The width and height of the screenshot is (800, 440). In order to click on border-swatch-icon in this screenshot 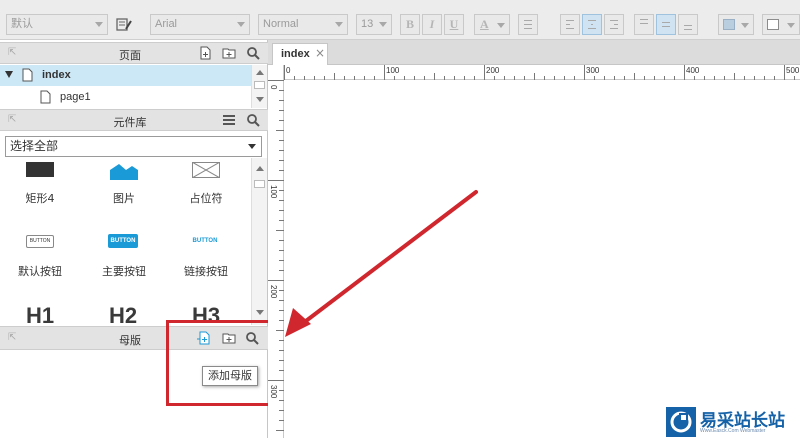, I will do `click(773, 24)`.